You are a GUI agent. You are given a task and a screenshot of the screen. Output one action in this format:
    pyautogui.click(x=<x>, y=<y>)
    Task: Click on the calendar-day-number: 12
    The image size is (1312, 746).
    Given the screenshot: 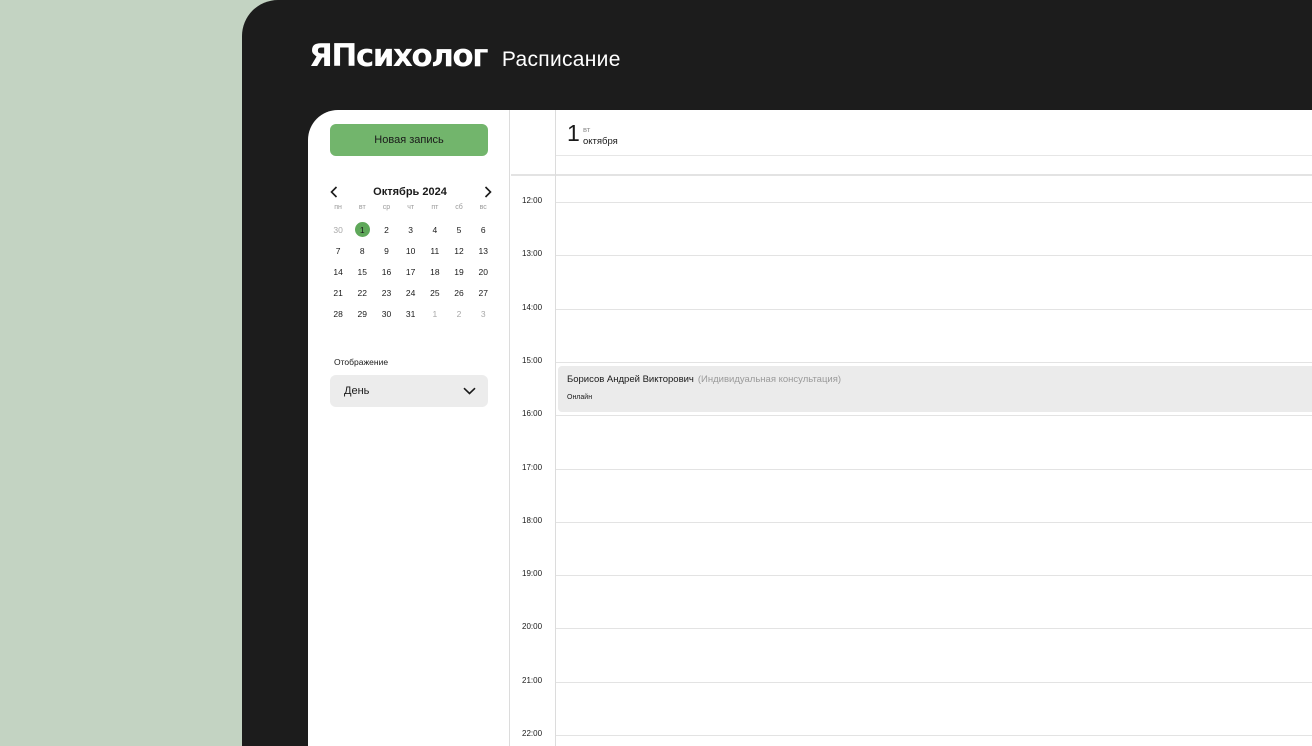 What is the action you would take?
    pyautogui.click(x=459, y=250)
    